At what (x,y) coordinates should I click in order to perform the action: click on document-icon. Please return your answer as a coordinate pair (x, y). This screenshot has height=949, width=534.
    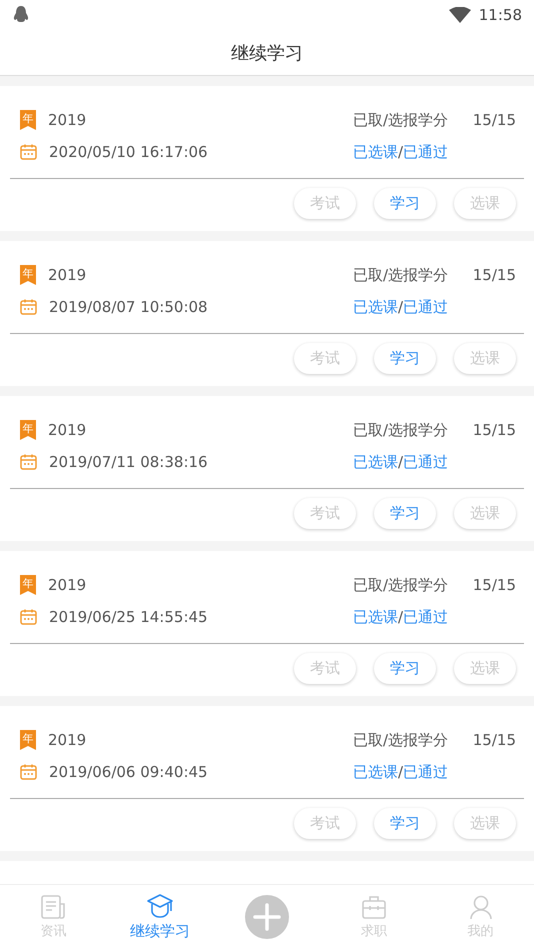
    Looking at the image, I should click on (53, 907).